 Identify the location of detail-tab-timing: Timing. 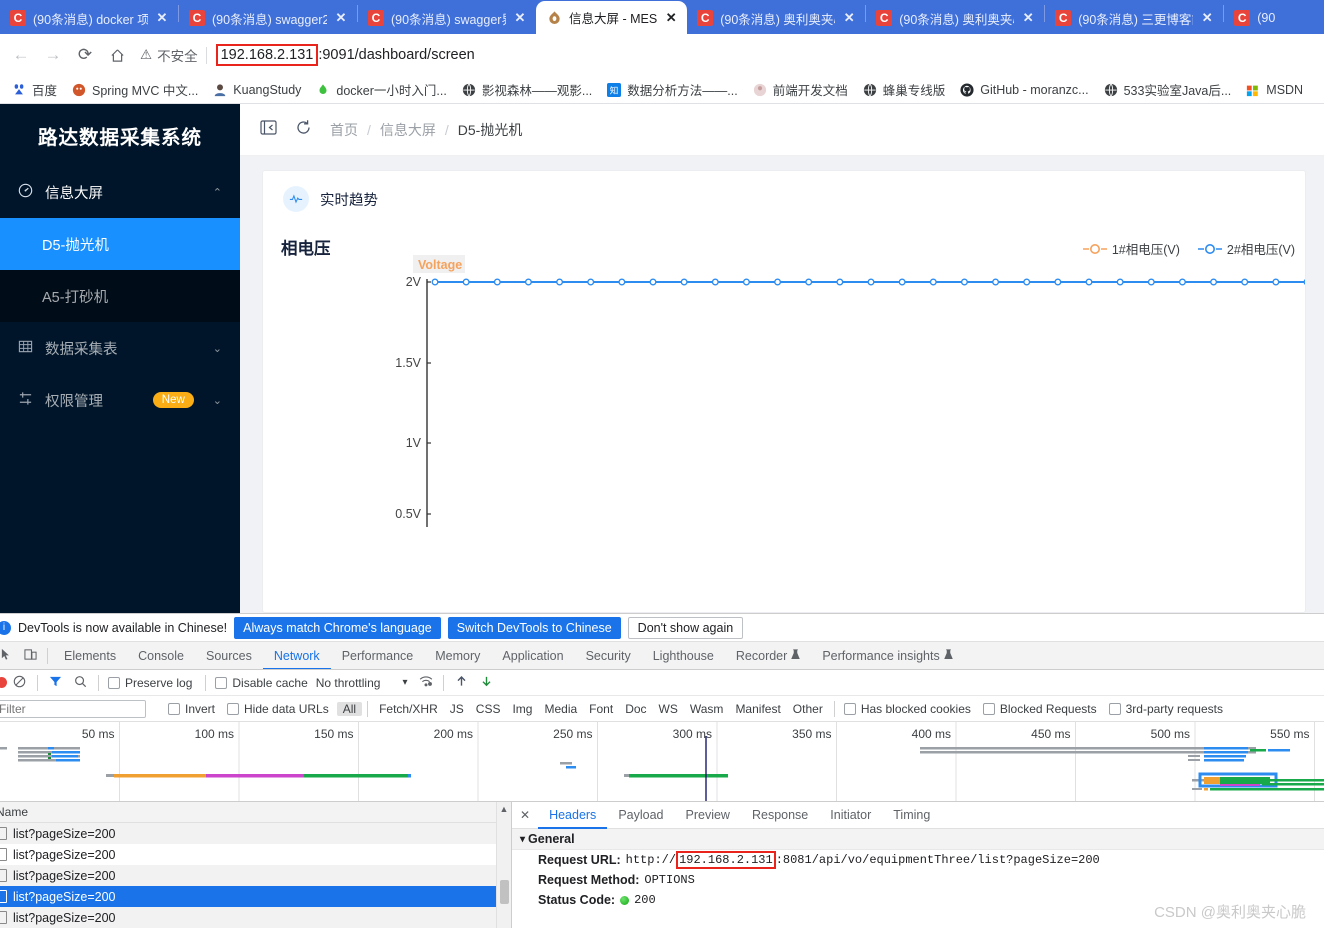
(911, 815).